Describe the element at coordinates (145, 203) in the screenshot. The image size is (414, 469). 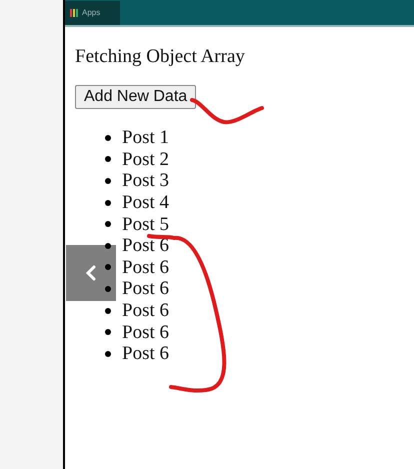
I see `list-item: Post 4` at that location.